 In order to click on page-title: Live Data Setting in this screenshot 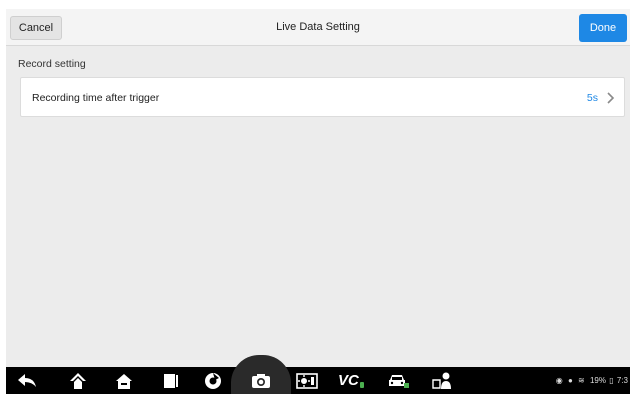, I will do `click(318, 27)`.